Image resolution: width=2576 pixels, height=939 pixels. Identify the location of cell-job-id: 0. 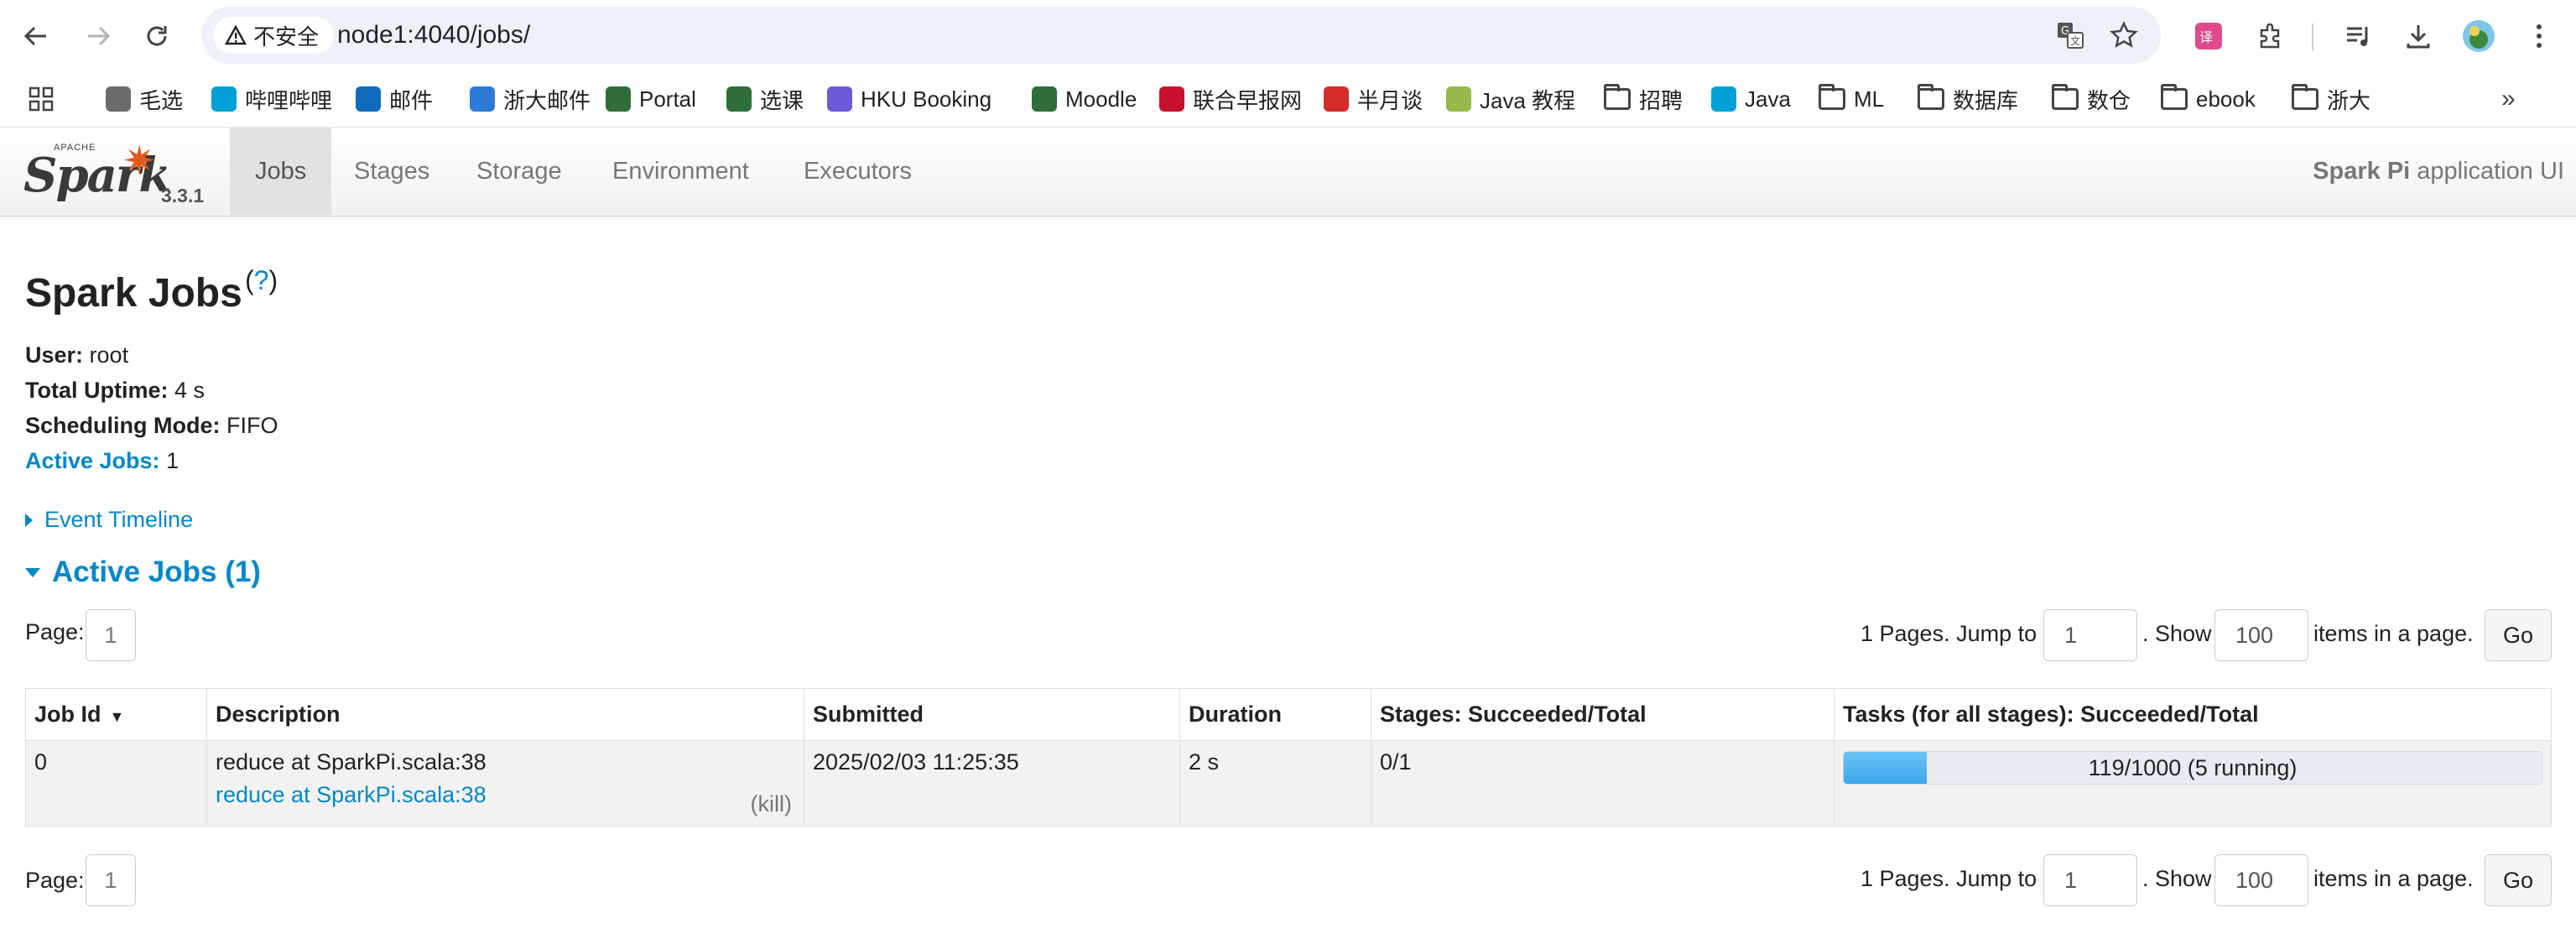
(116, 783).